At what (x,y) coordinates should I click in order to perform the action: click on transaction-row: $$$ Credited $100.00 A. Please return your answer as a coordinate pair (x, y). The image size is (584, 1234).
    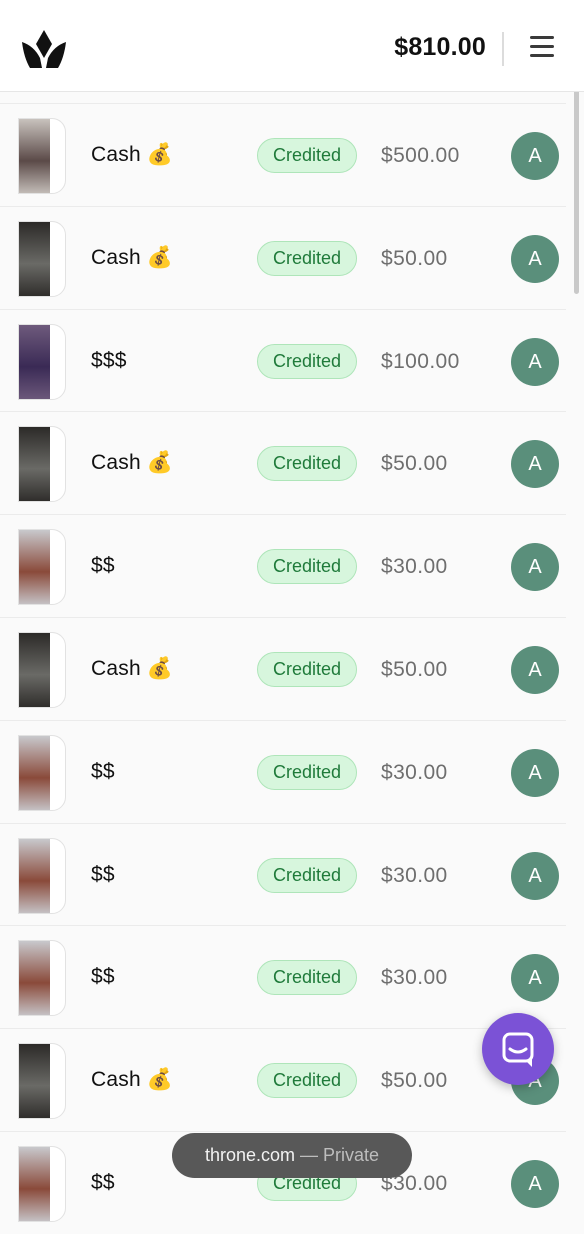
    Looking at the image, I should click on (283, 360).